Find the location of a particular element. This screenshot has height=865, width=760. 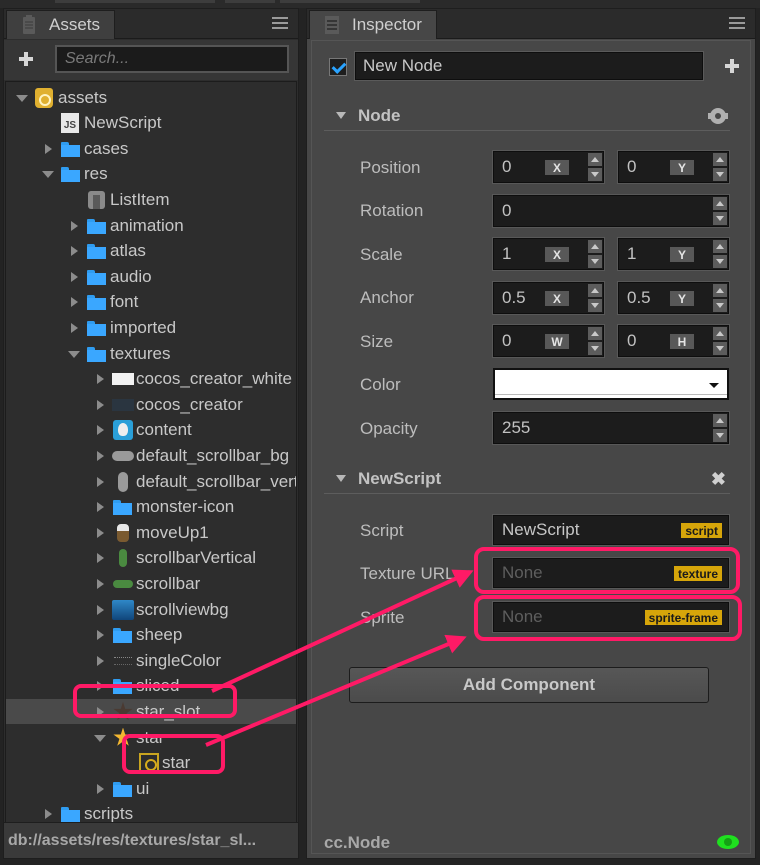

sprite-field: None sprite-frame is located at coordinates (611, 617).